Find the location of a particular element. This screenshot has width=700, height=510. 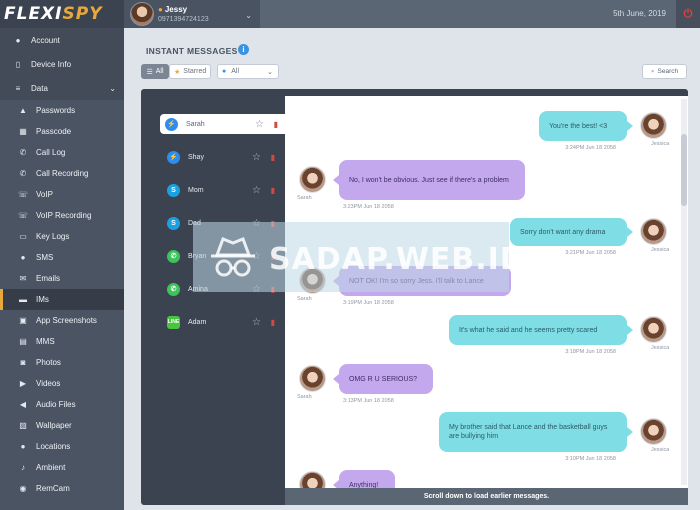

message-timestamp: 3:18PM Jun 18 2058 is located at coordinates (590, 352).